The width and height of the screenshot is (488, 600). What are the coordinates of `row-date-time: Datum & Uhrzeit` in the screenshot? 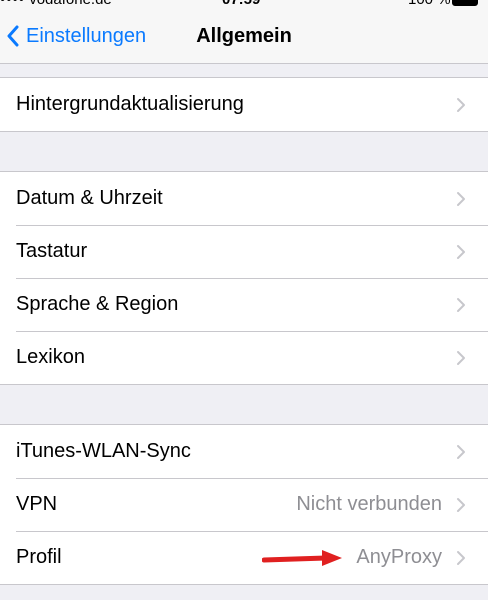 It's located at (244, 198).